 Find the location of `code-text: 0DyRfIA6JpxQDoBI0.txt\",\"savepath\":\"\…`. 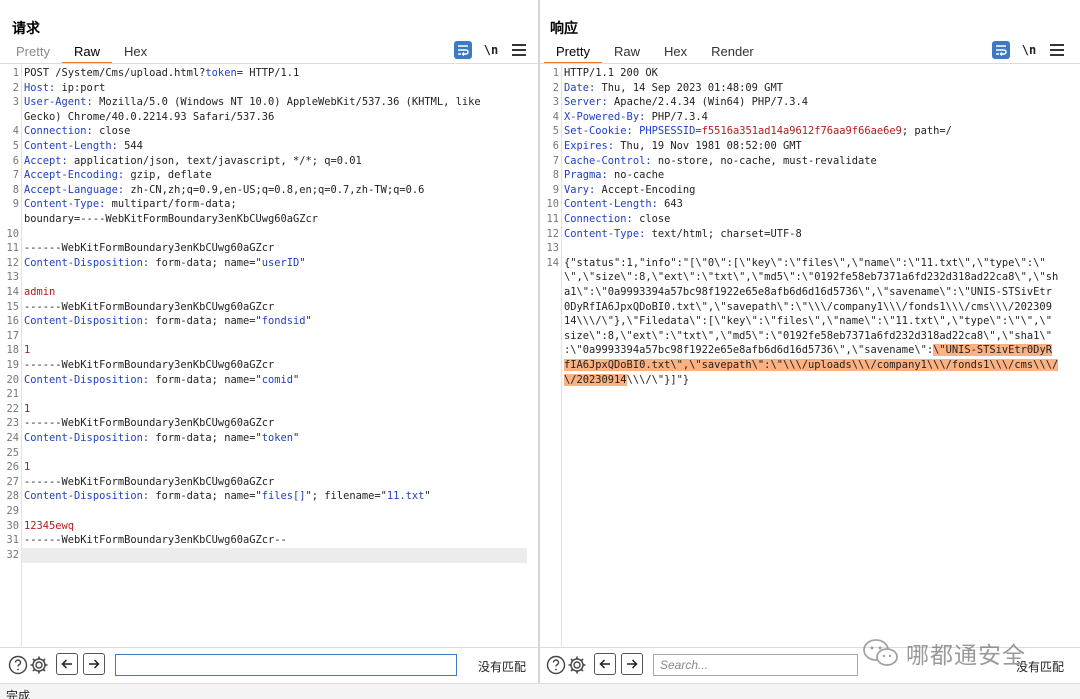

code-text: 0DyRfIA6JpxQDoBI0.txt\",\"savepath\":\"\… is located at coordinates (808, 306).